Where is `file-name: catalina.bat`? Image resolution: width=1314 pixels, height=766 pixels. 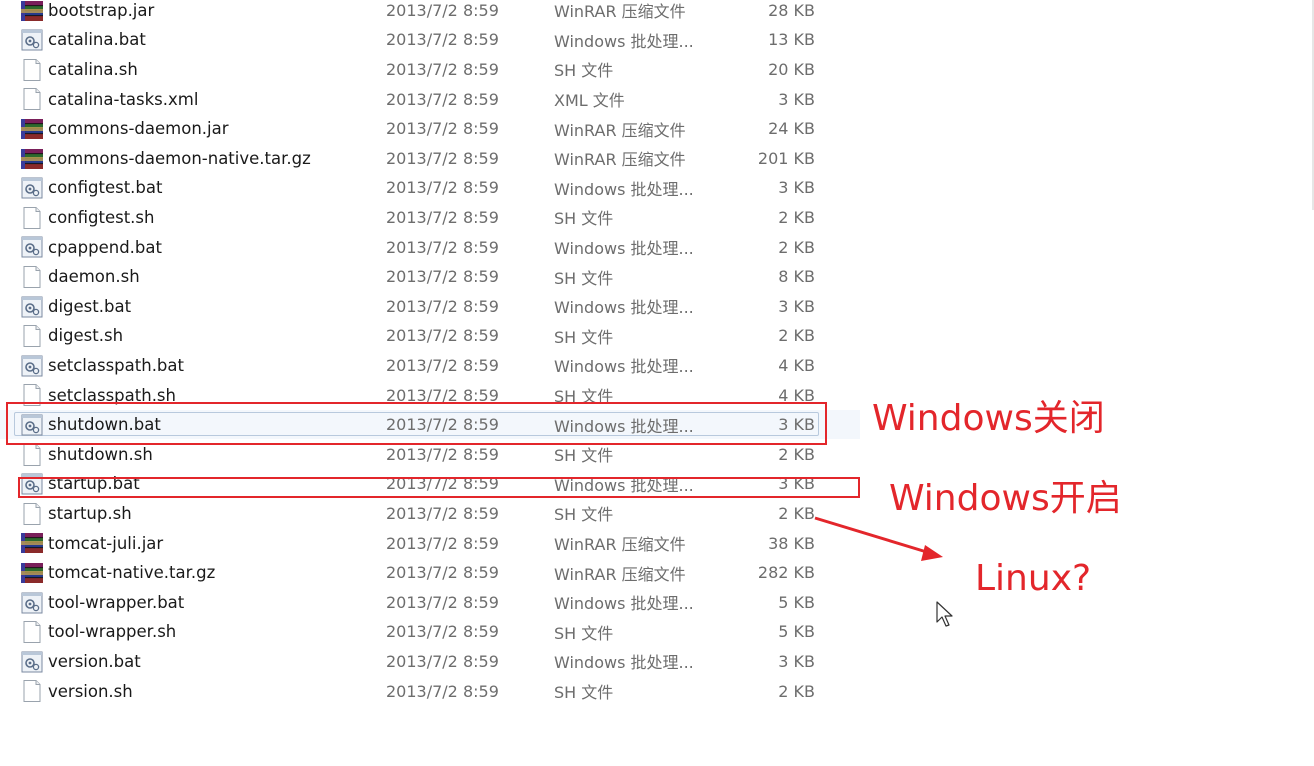
file-name: catalina.bat is located at coordinates (97, 40).